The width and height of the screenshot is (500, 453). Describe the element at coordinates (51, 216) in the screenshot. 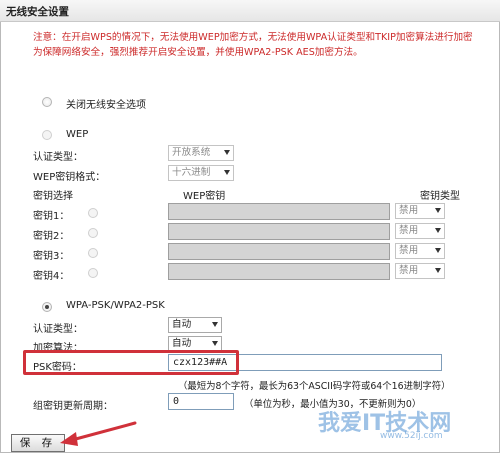

I see `key-1-label: 密钥1：` at that location.